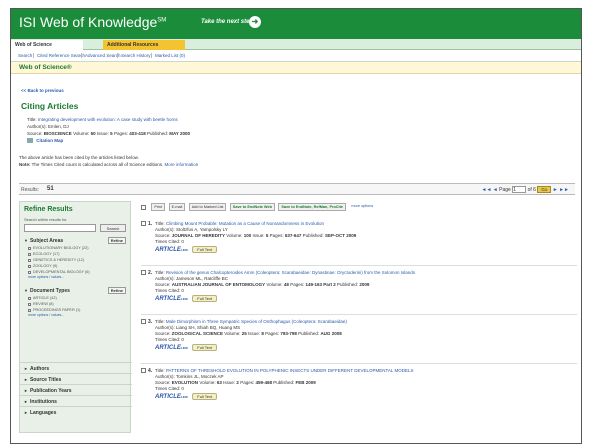 Image resolution: width=592 pixels, height=444 pixels. Describe the element at coordinates (254, 333) in the screenshot. I see `record-issue-label: Issue:` at that location.